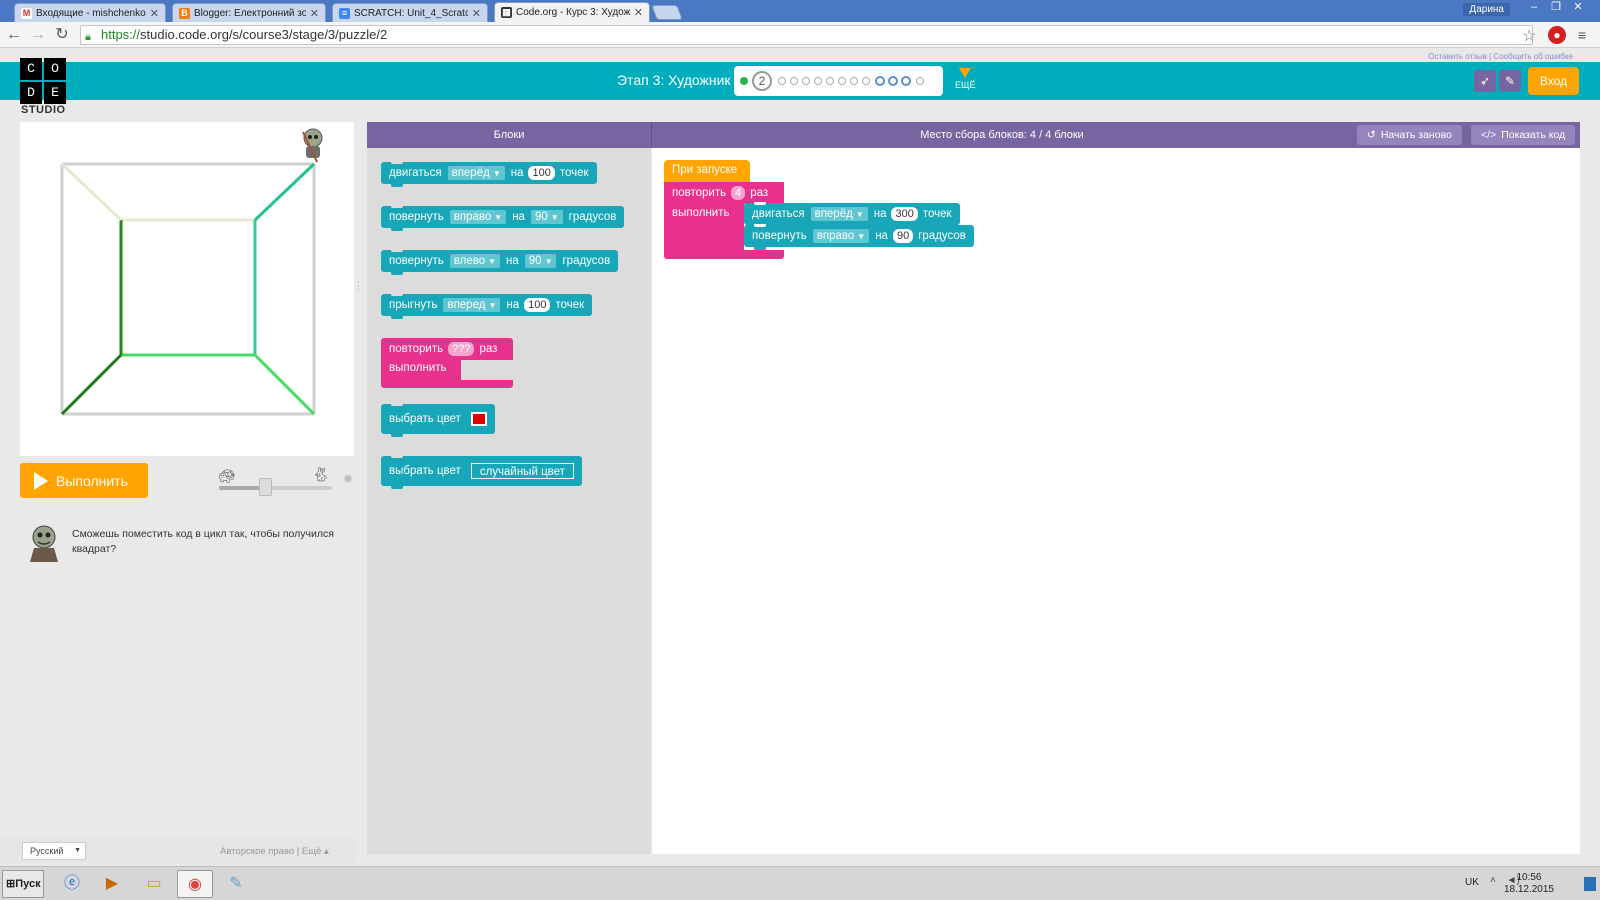 This screenshot has width=1600, height=900. Describe the element at coordinates (23, 884) in the screenshot. I see `start-button: ⊞Пуск` at that location.